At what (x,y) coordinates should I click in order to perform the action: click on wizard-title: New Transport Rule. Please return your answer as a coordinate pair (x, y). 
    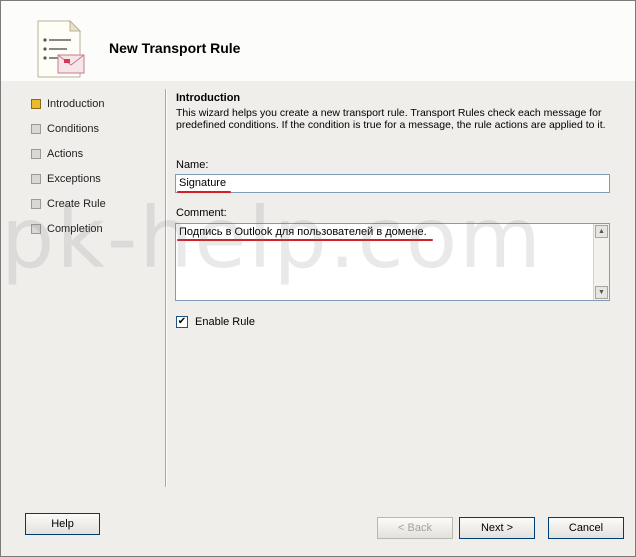
    Looking at the image, I should click on (175, 48).